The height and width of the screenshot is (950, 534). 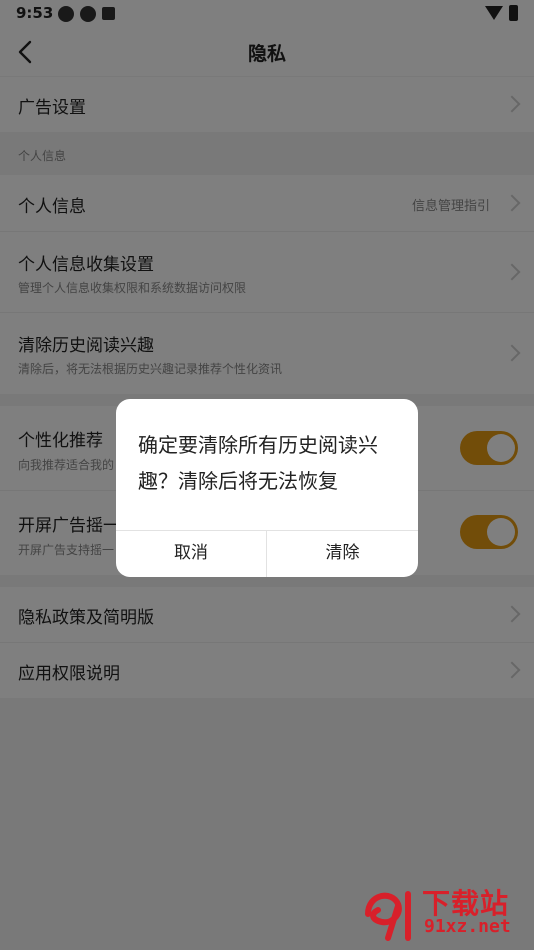 I want to click on clear-history-dialog: 确定要清除所有历史阅读兴趣？清除后将无法恢复 取消 清除, so click(x=267, y=488).